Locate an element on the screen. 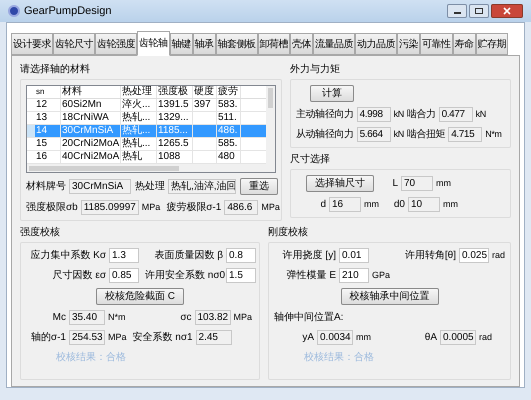 The height and width of the screenshot is (400, 531). field-label: 许用安全系数 nσ0 is located at coordinates (184, 275).